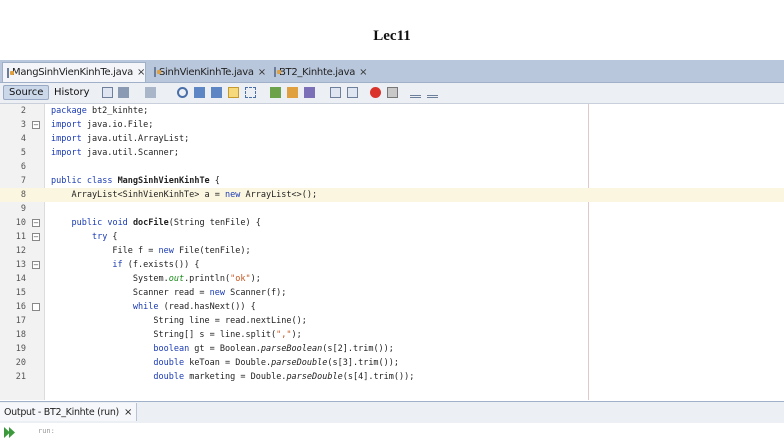 The image size is (784, 442). I want to click on line-number: 10, so click(20, 223).